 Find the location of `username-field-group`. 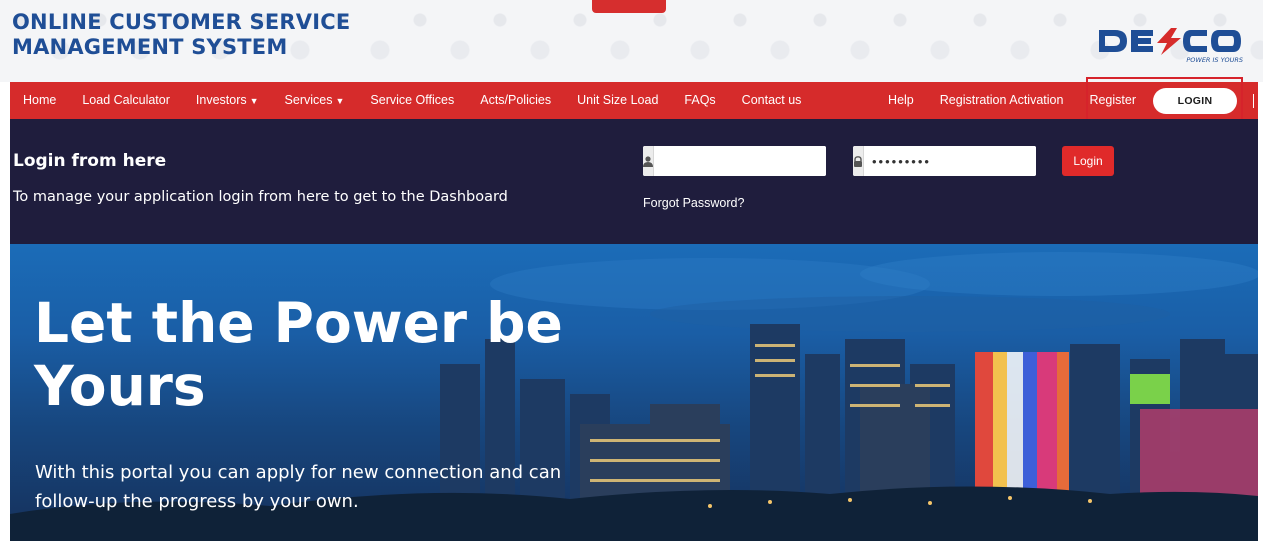

username-field-group is located at coordinates (734, 161).